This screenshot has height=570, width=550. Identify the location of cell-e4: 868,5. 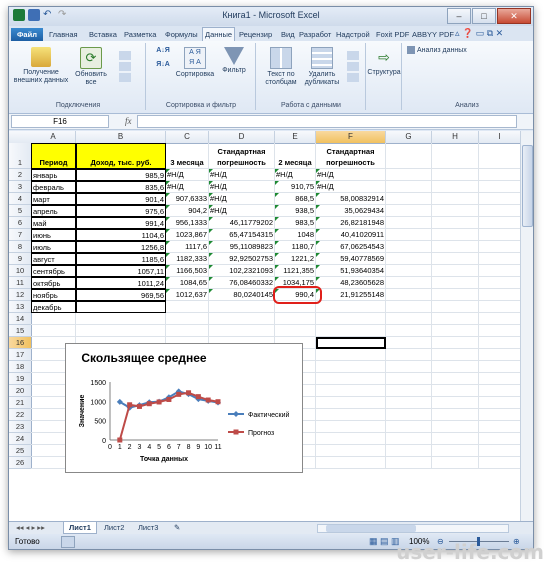
(295, 199).